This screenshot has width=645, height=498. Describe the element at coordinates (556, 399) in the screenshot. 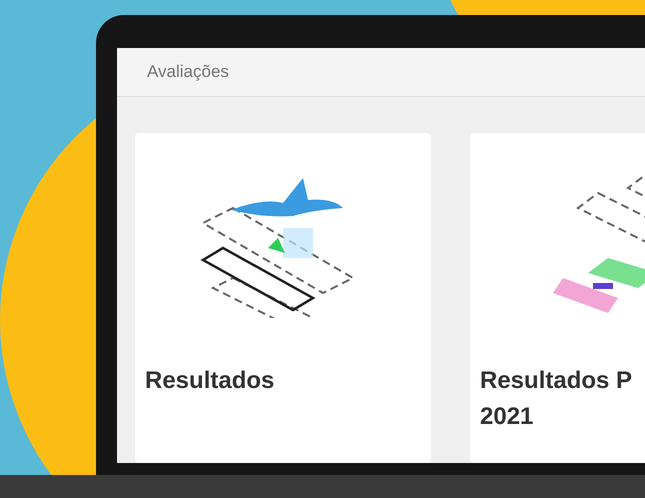

I see `card-title: Resultados P 2021` at that location.